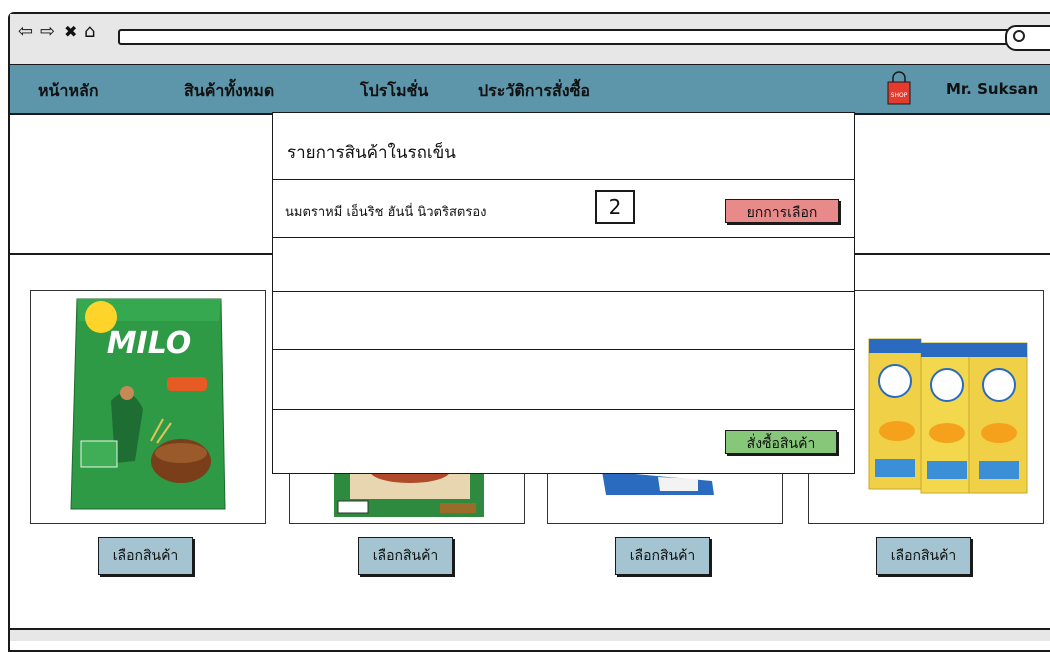  I want to click on select-product-button-2: เลือกสินค้า, so click(405, 556).